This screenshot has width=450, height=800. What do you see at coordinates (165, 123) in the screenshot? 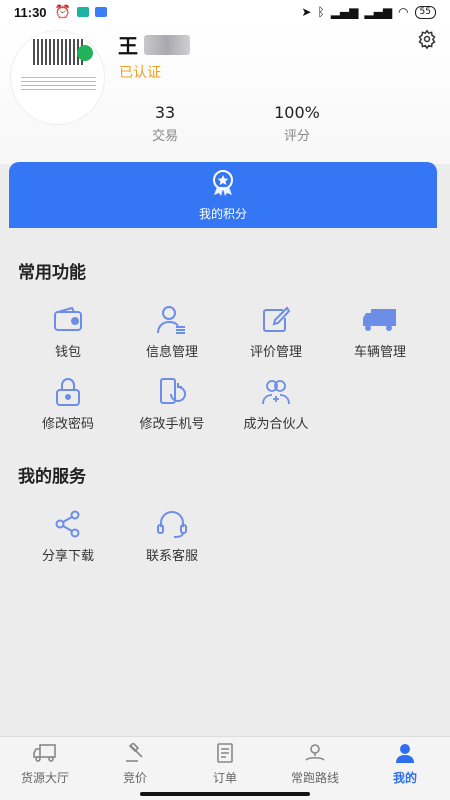
I see `stat-trades: 33 交易` at bounding box center [165, 123].